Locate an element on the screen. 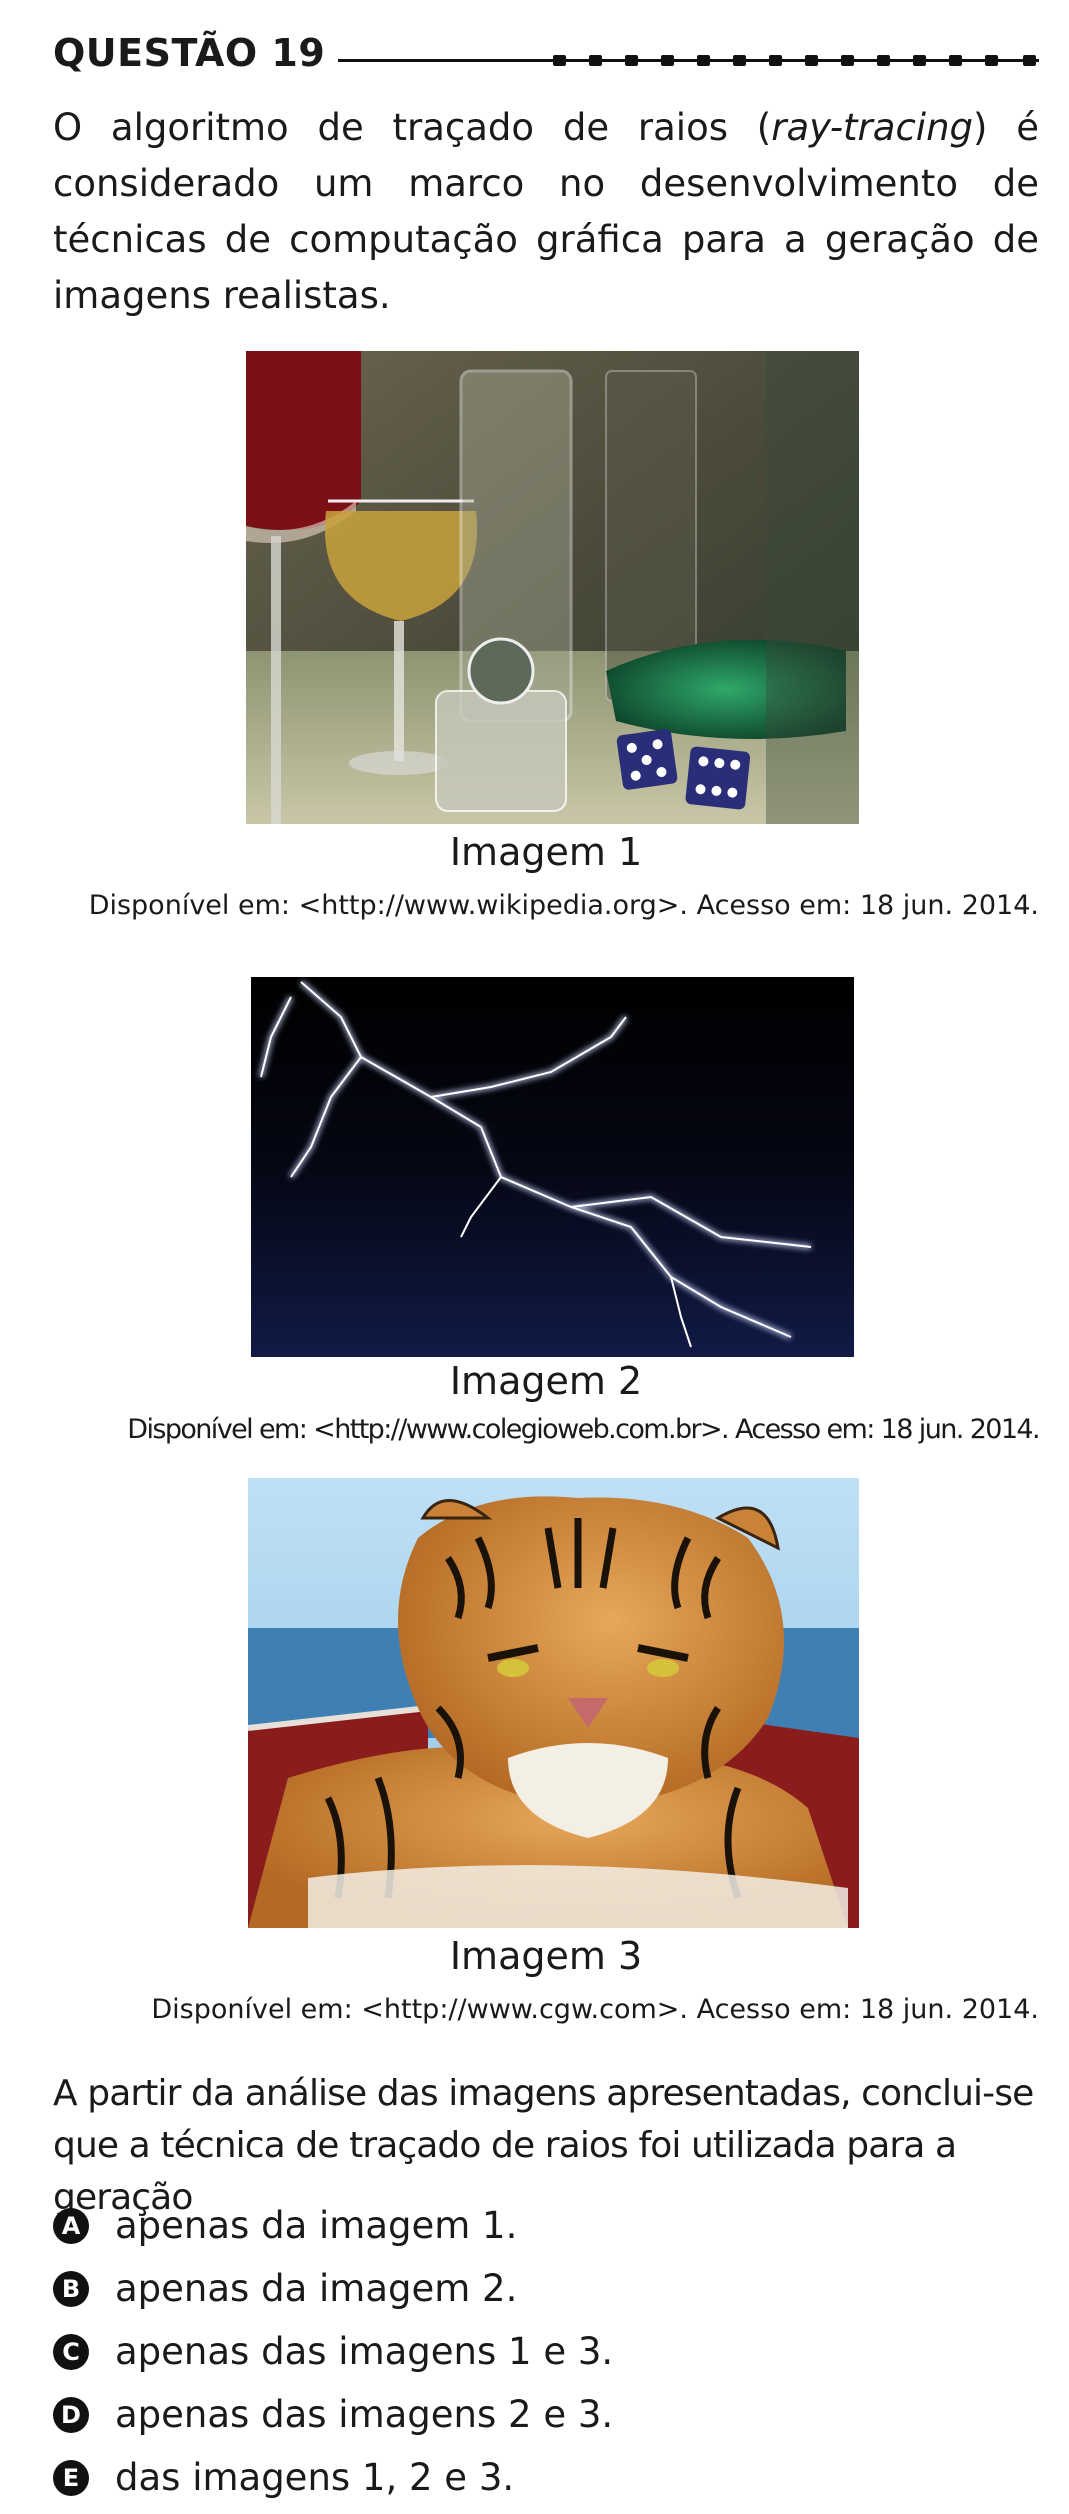 The image size is (1069, 2514). option-a-text: apenas da imagem 1. is located at coordinates (316, 2225).